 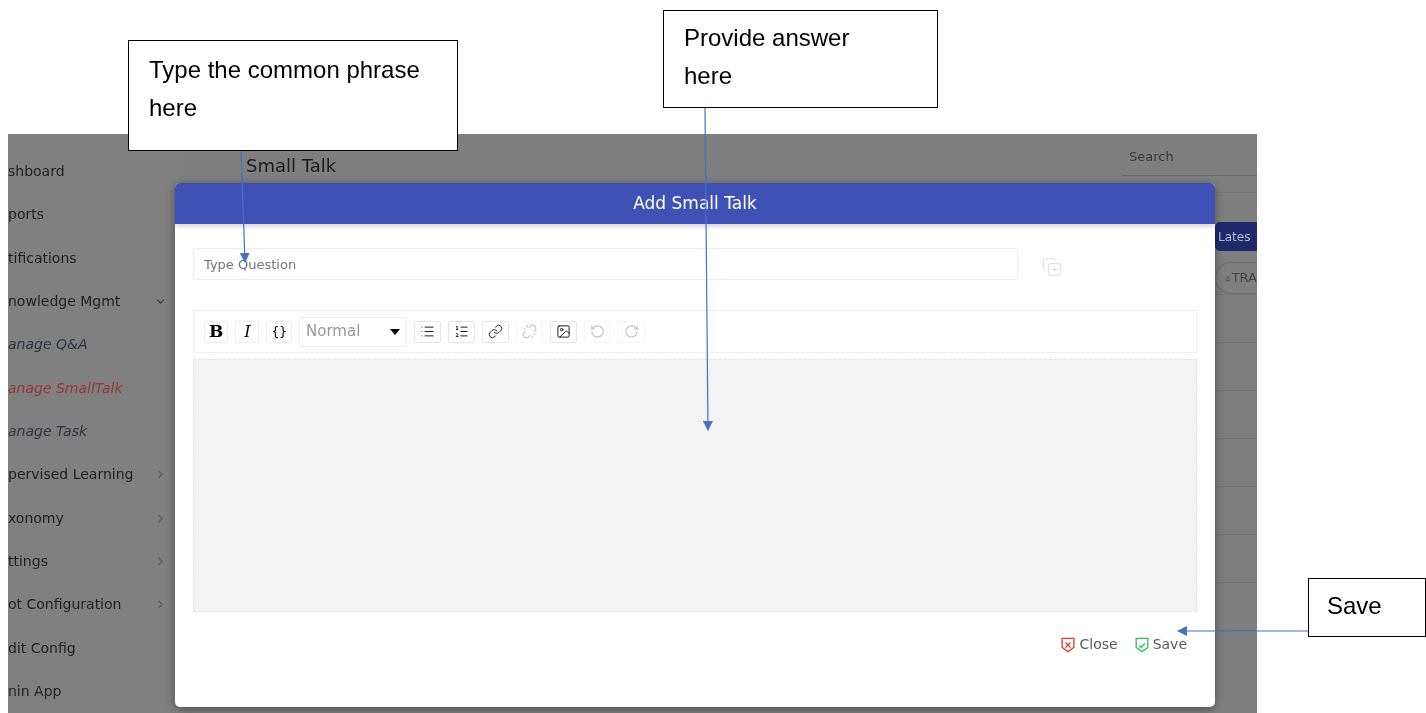 I want to click on sidebar-item: nowledge Mgmt, so click(x=95, y=301).